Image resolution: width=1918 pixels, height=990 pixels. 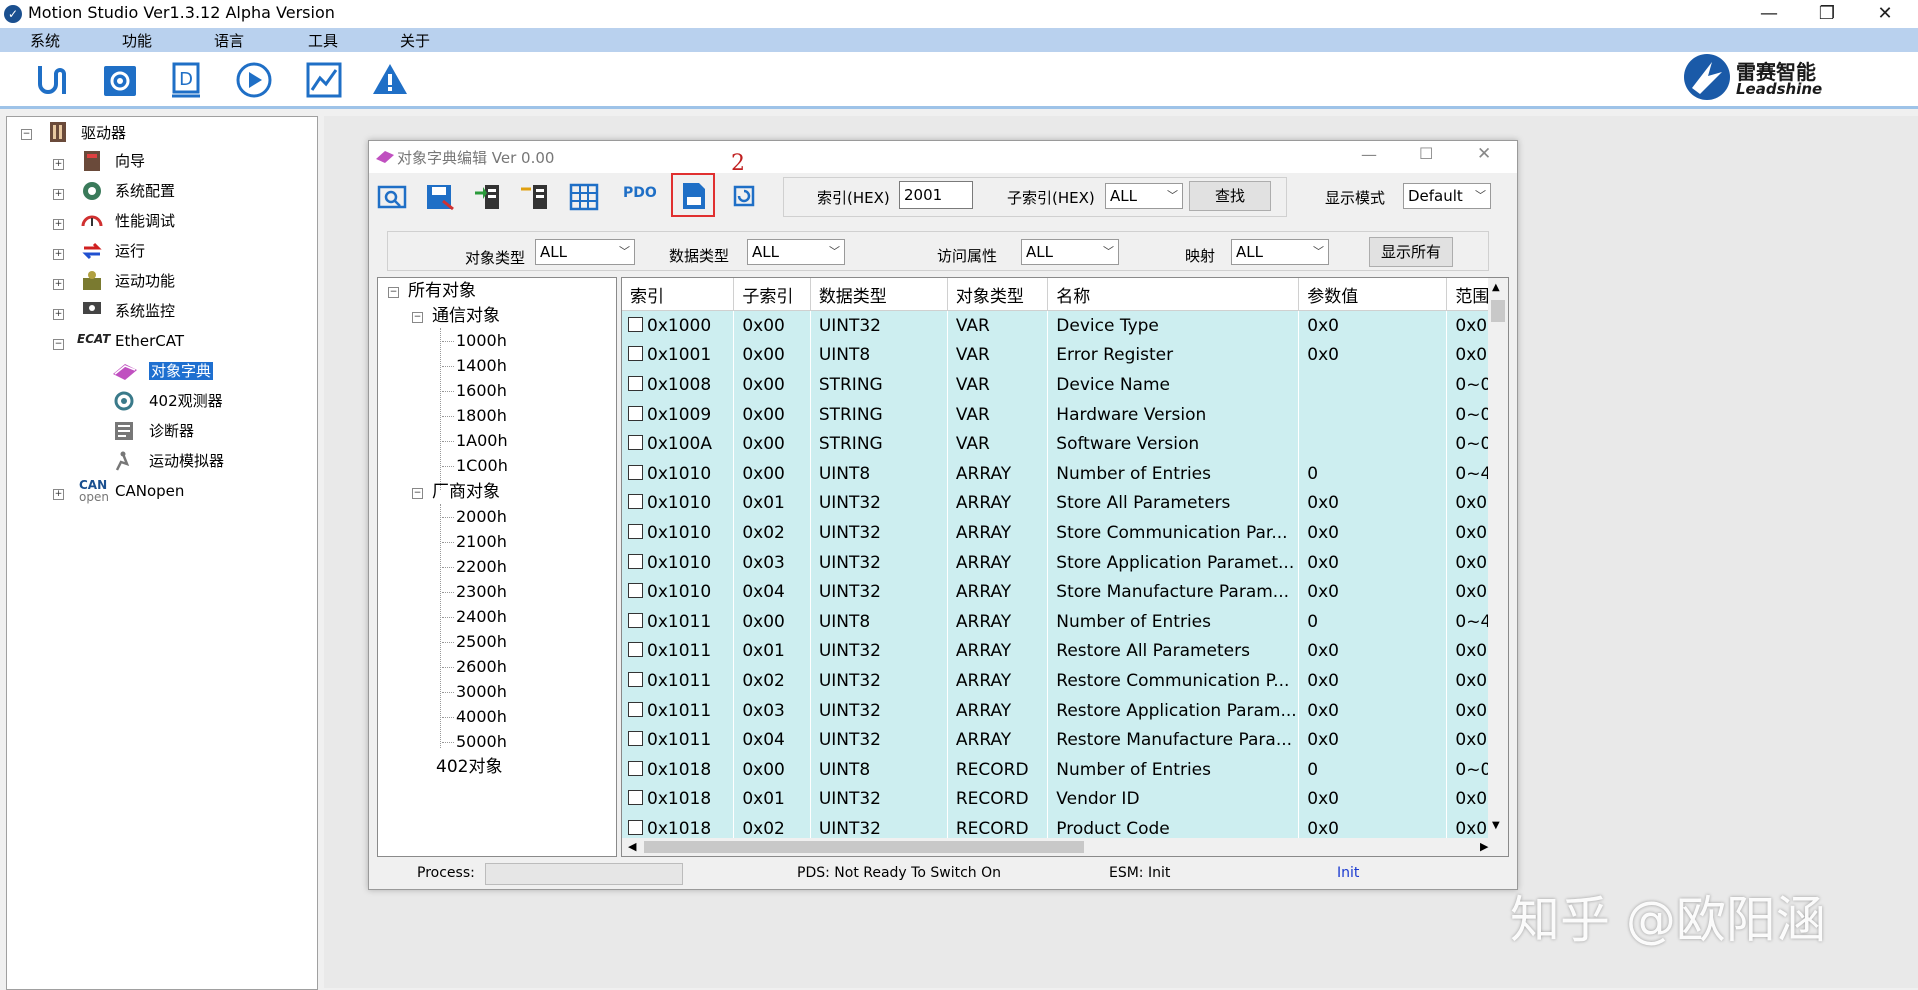 I want to click on column-header: 索引, so click(x=678, y=294).